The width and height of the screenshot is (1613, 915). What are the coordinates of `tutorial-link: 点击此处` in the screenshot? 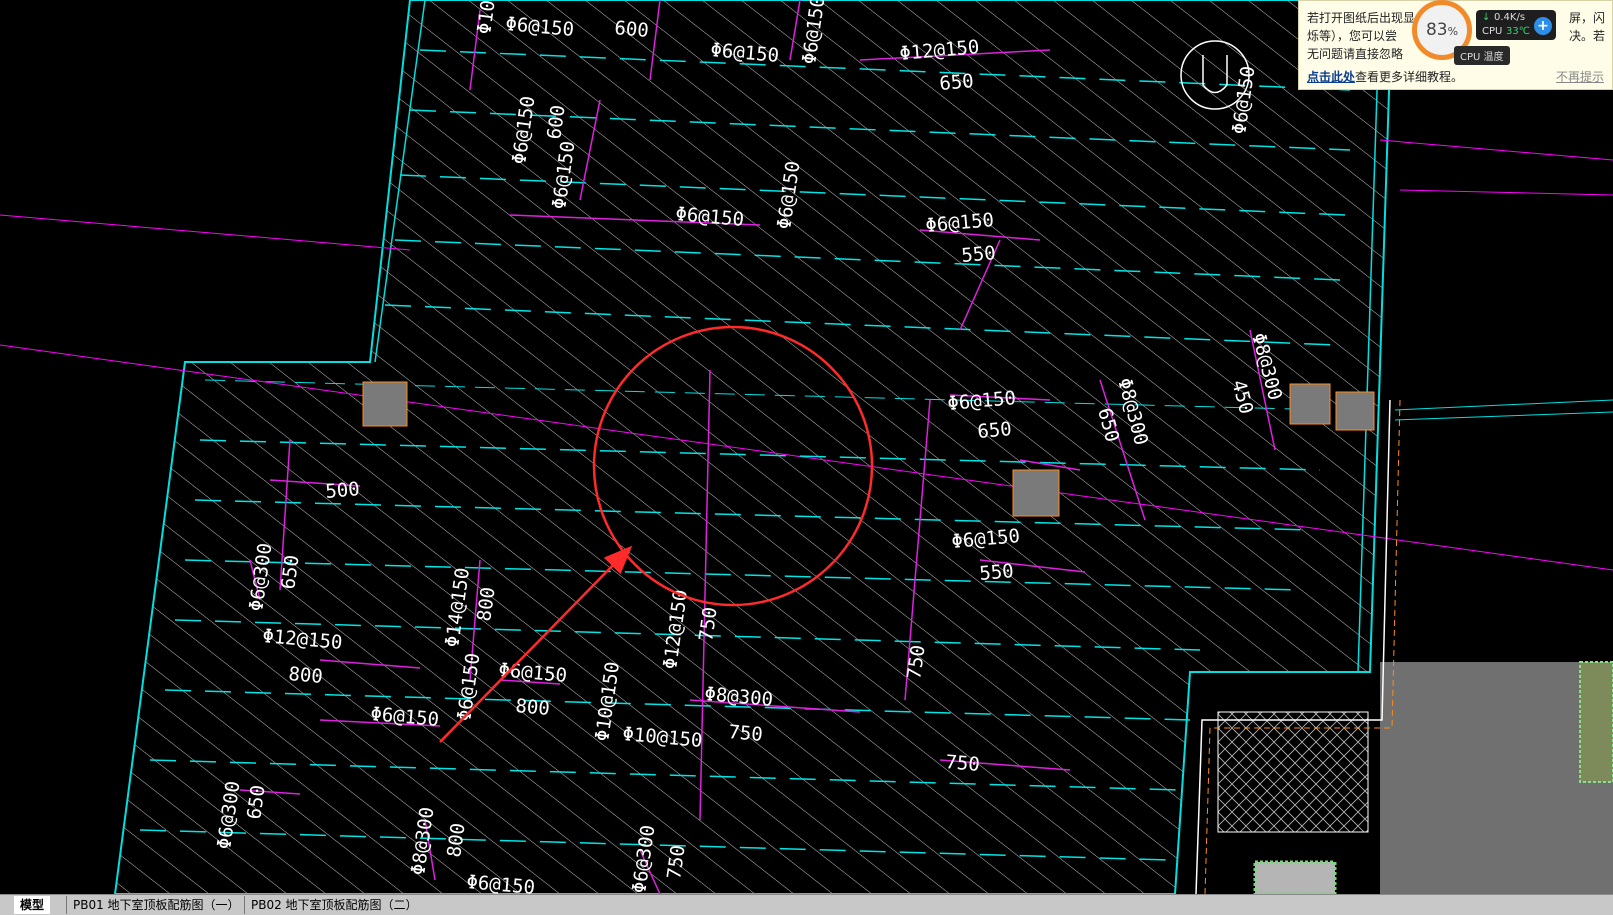 It's located at (1331, 77).